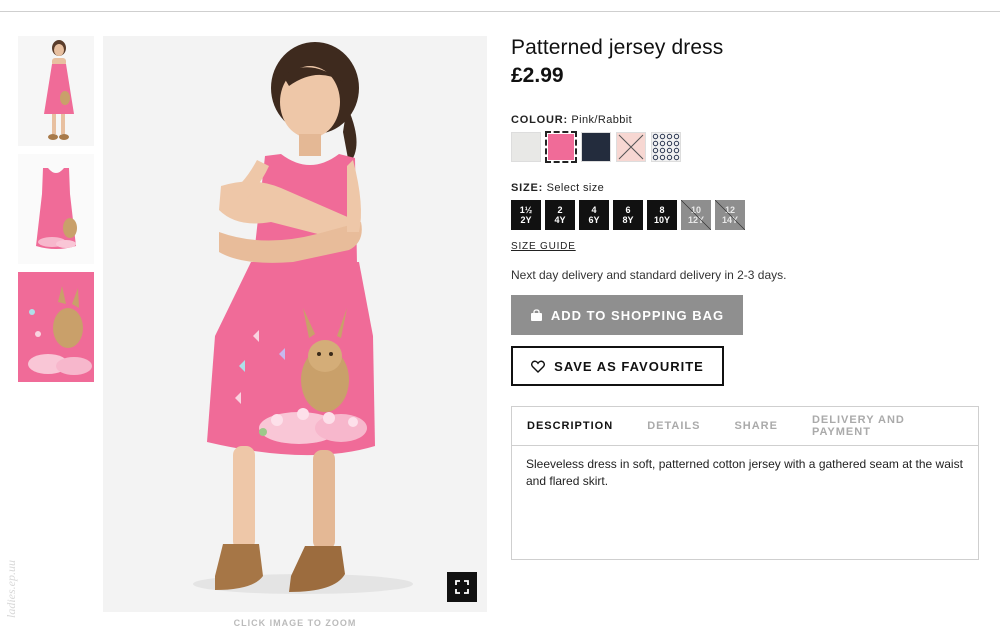 The image size is (1000, 626). What do you see at coordinates (526, 147) in the screenshot?
I see `swatch-light-grey` at bounding box center [526, 147].